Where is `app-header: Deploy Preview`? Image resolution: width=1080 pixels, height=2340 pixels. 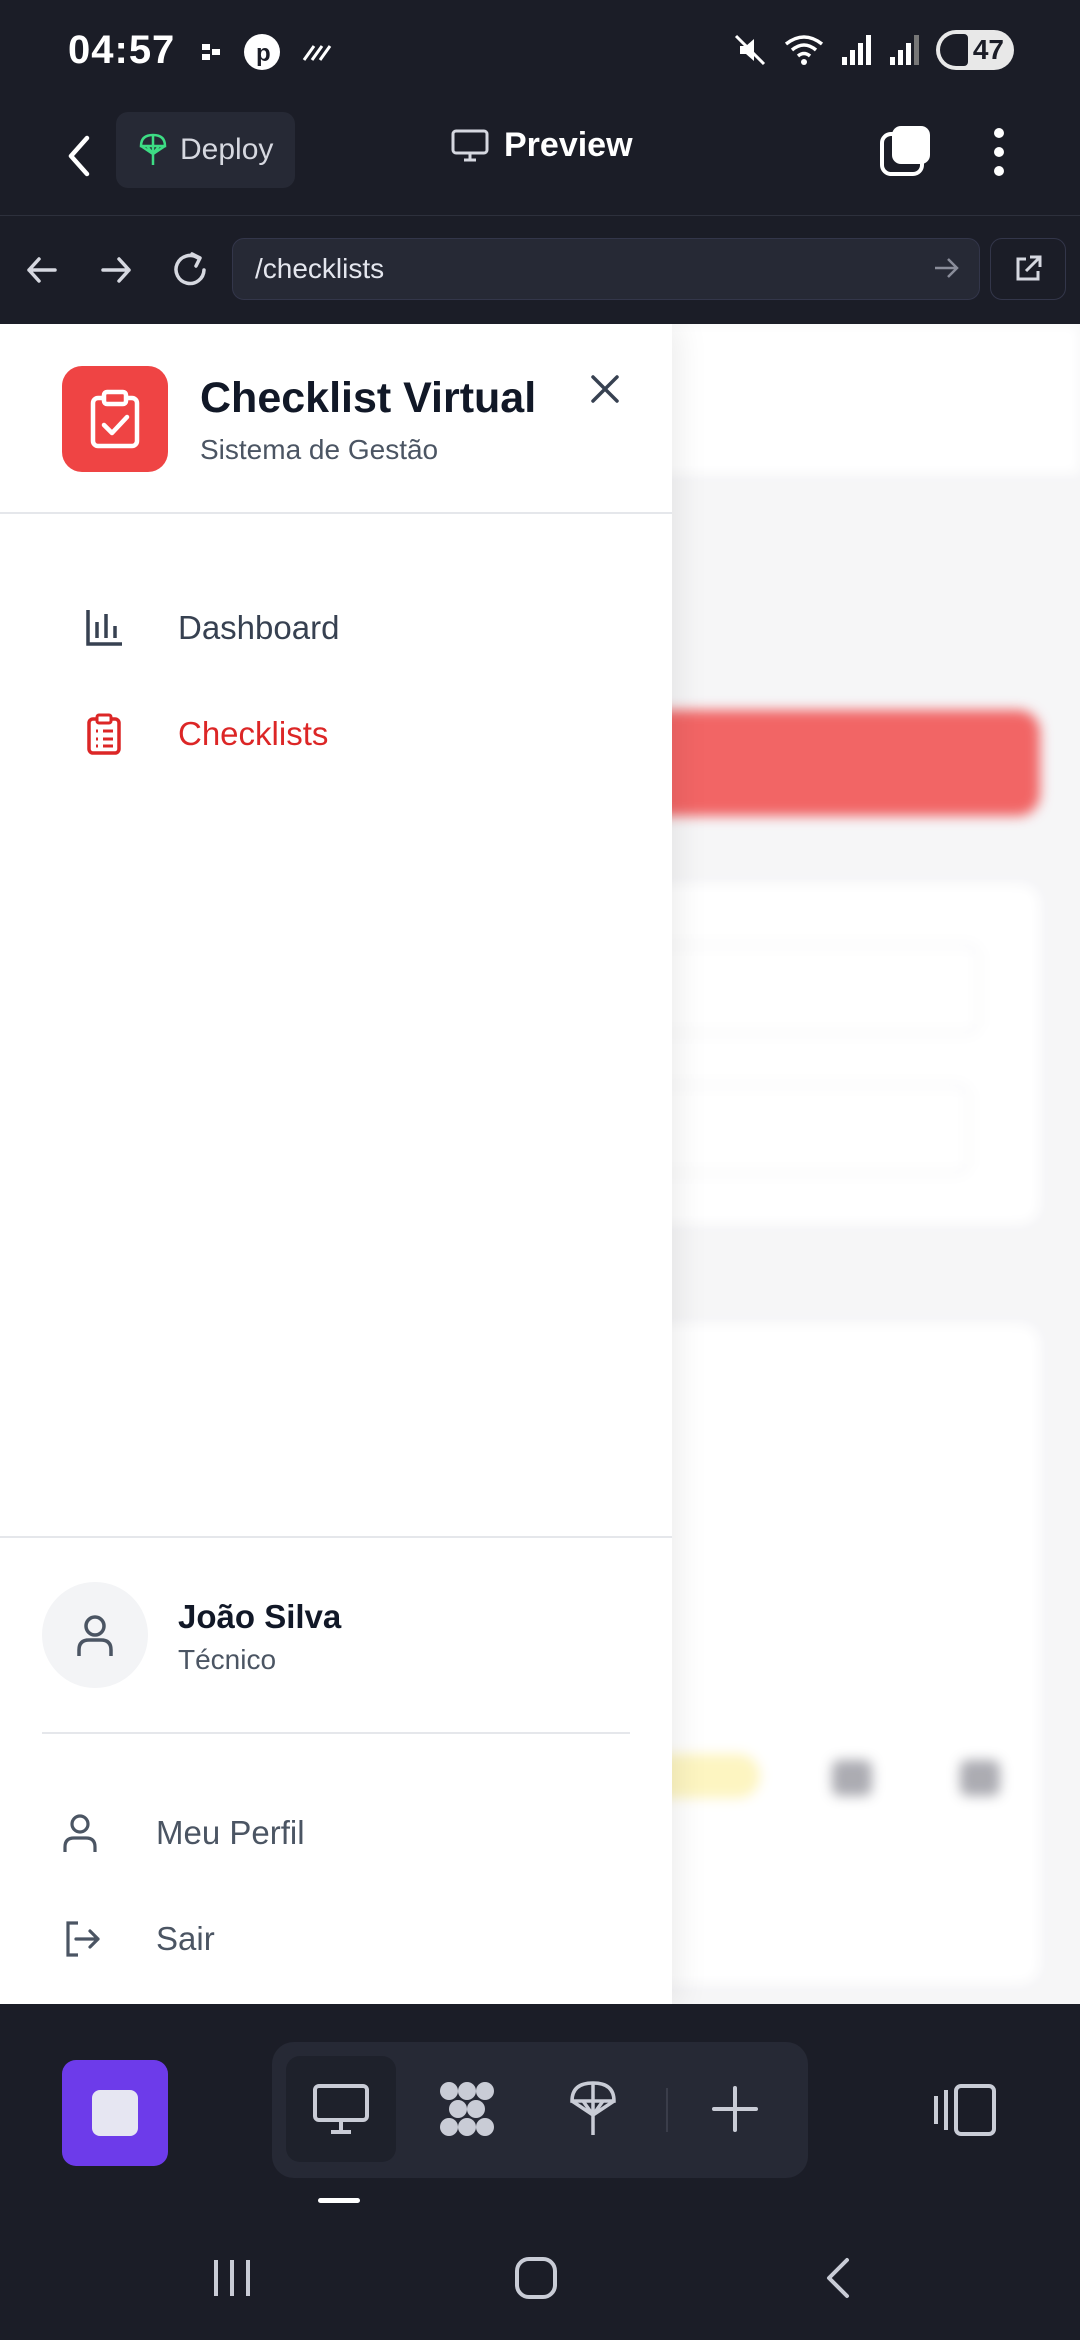 app-header: Deploy Preview is located at coordinates (540, 162).